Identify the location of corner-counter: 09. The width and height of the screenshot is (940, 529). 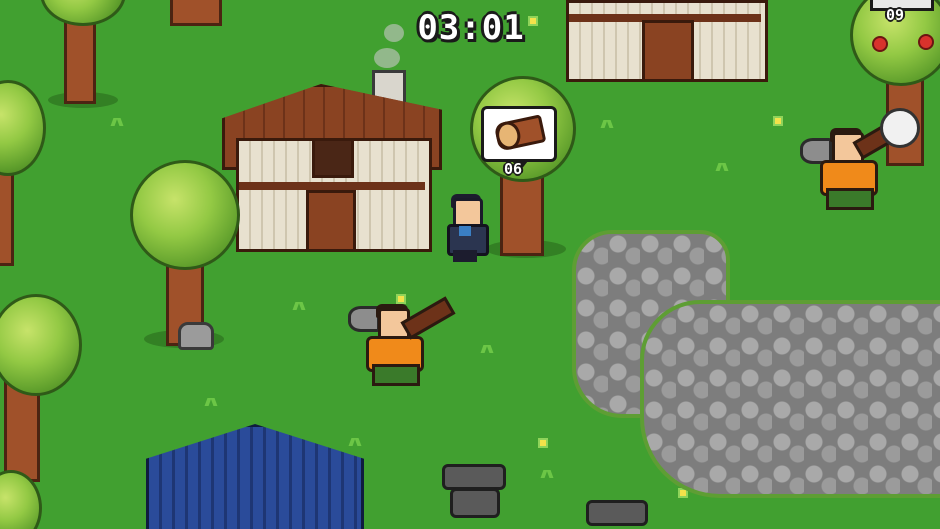
(895, 15).